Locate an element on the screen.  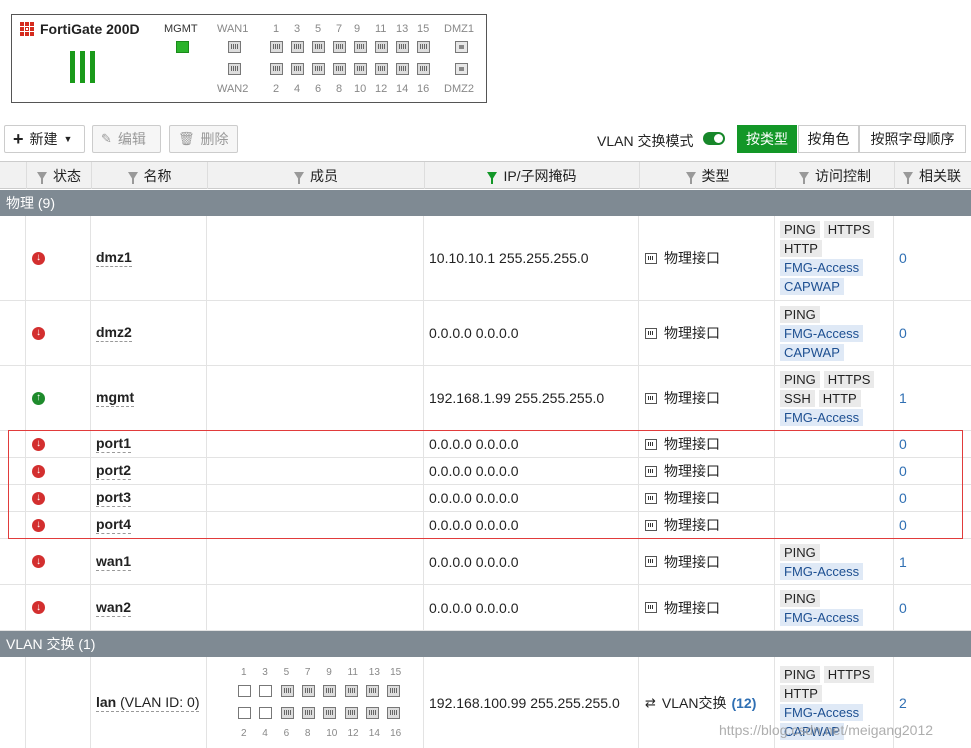
interface-name: dmz1 is located at coordinates (114, 258).